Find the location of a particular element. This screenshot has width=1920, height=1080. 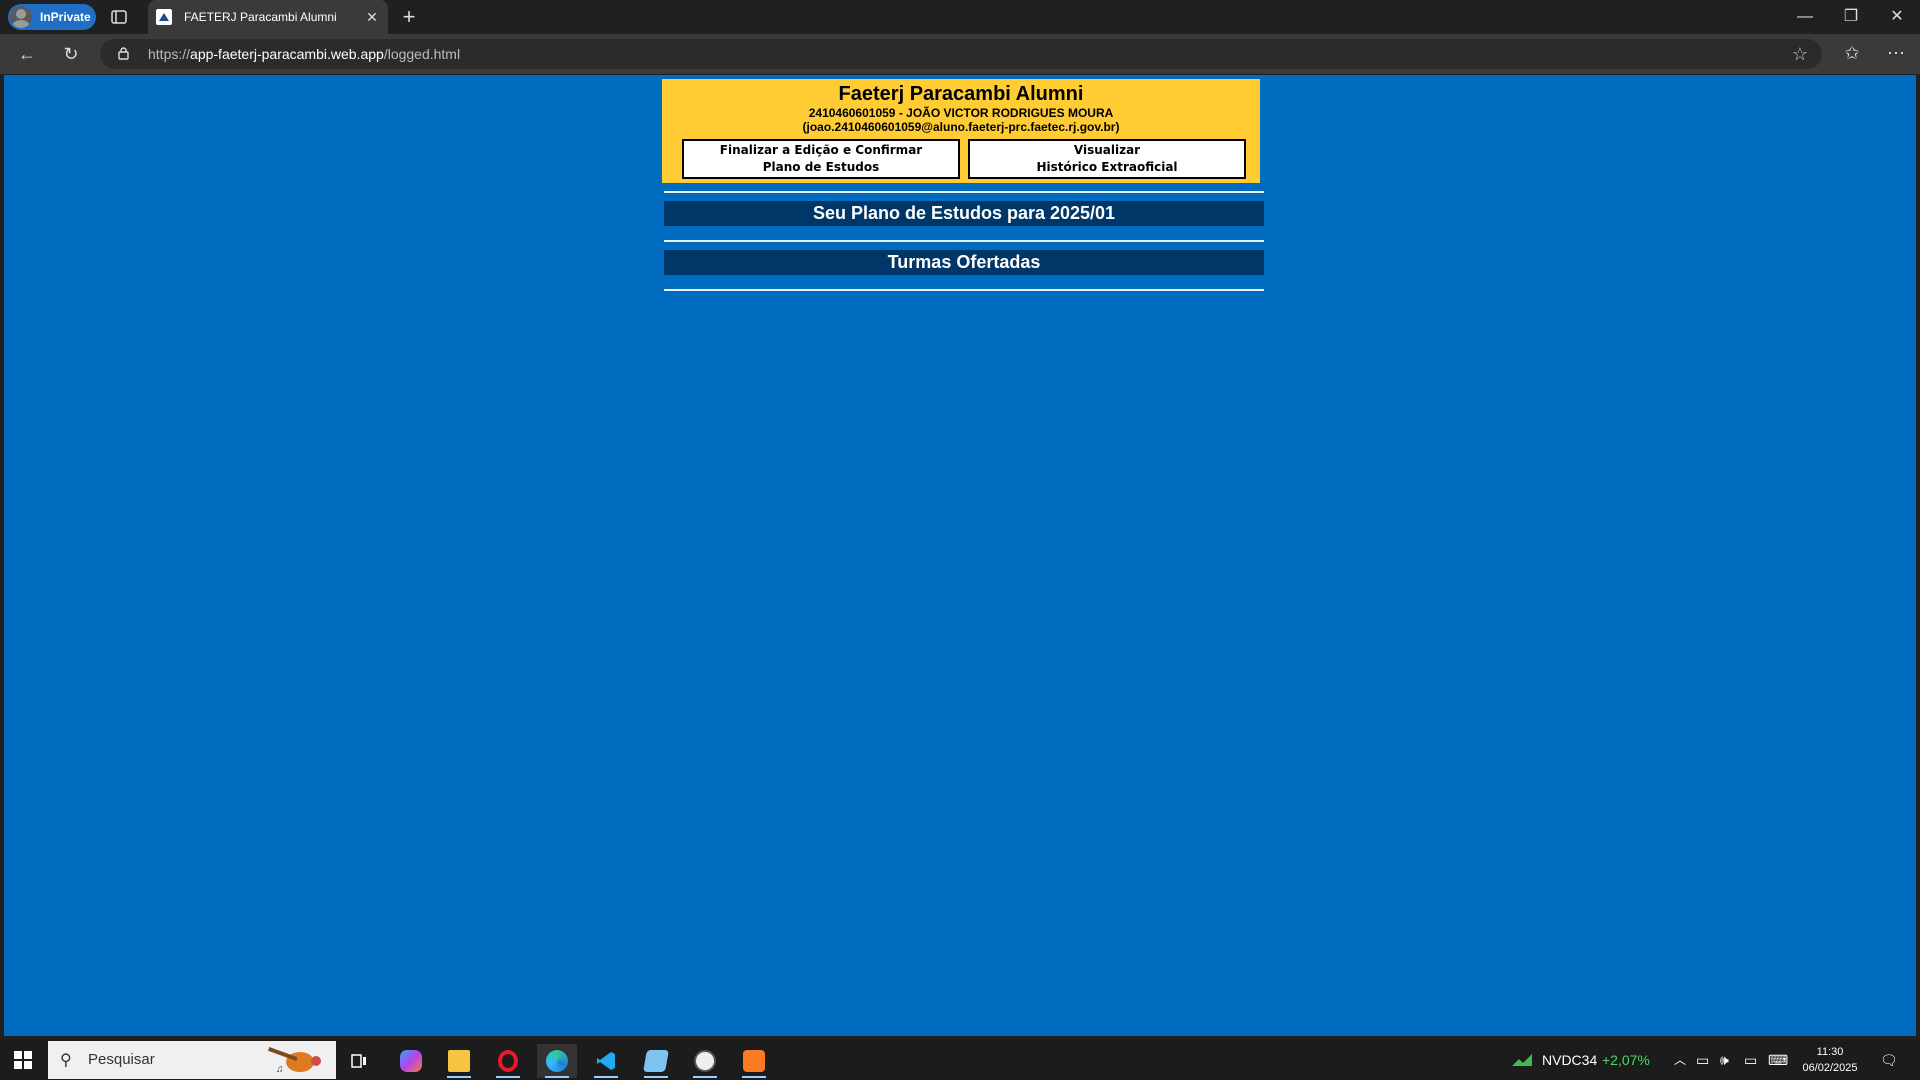

search-highlight-icon: ♫ is located at coordinates (294, 1061).